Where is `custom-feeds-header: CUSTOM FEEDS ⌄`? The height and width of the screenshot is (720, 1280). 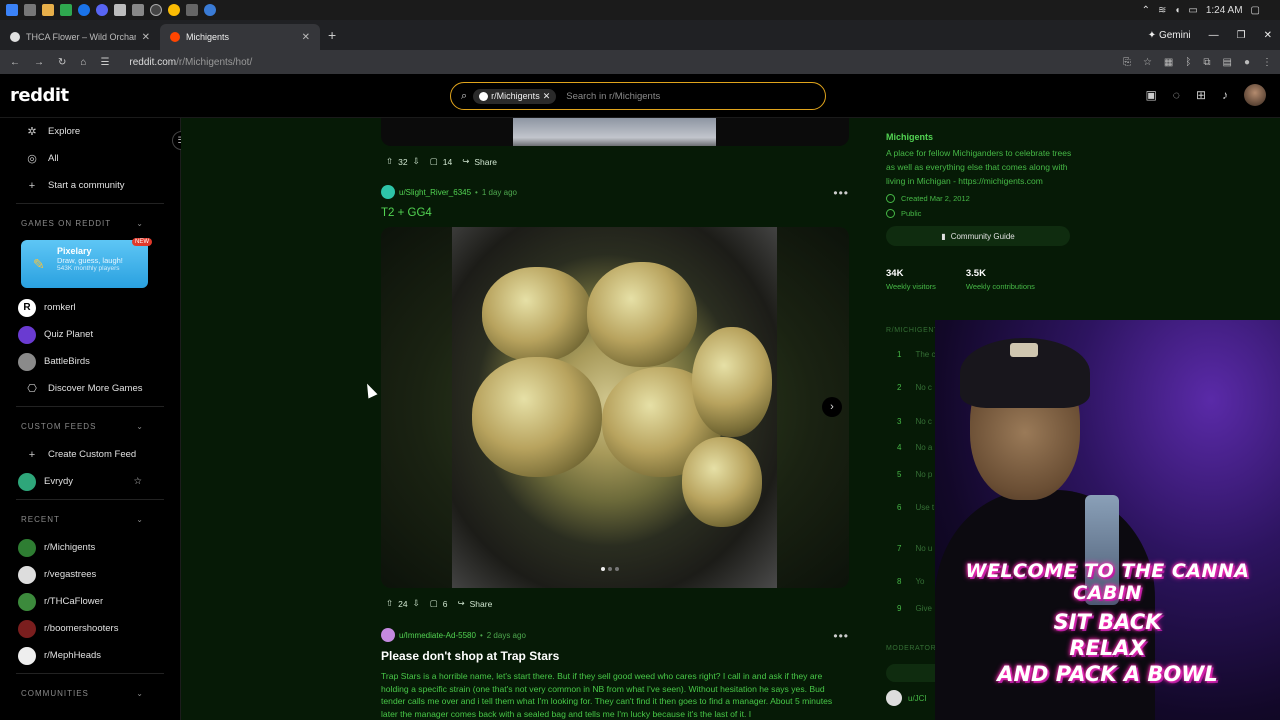 custom-feeds-header: CUSTOM FEEDS ⌄ is located at coordinates (90, 426).